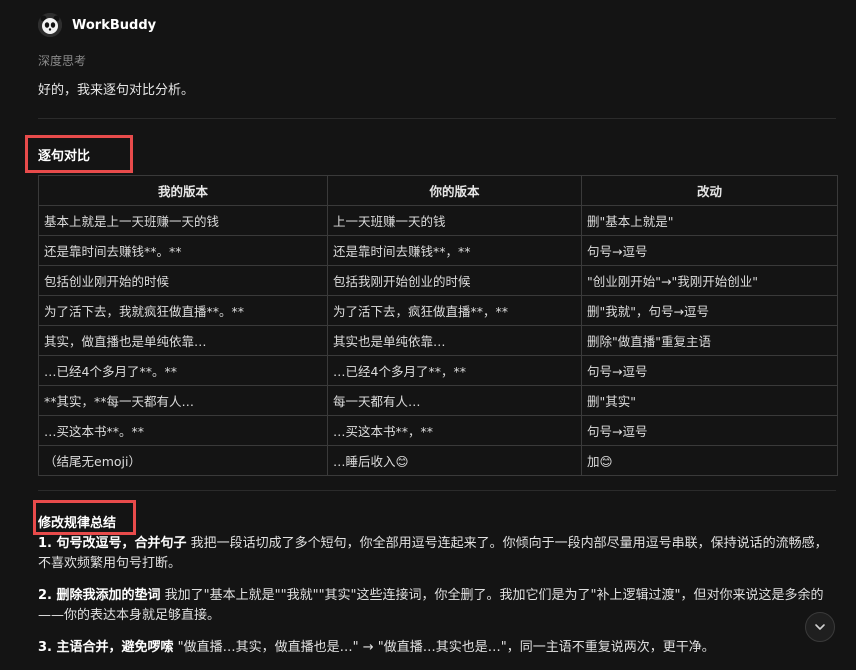 This screenshot has height=670, width=856. Describe the element at coordinates (79, 154) in the screenshot. I see `highlight-box-comparison` at that location.